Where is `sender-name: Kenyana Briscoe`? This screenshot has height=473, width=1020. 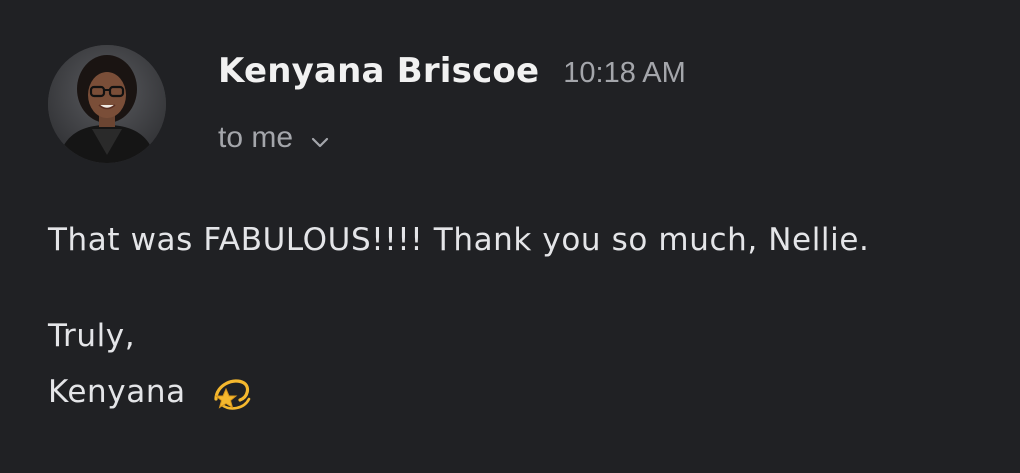 sender-name: Kenyana Briscoe is located at coordinates (378, 71).